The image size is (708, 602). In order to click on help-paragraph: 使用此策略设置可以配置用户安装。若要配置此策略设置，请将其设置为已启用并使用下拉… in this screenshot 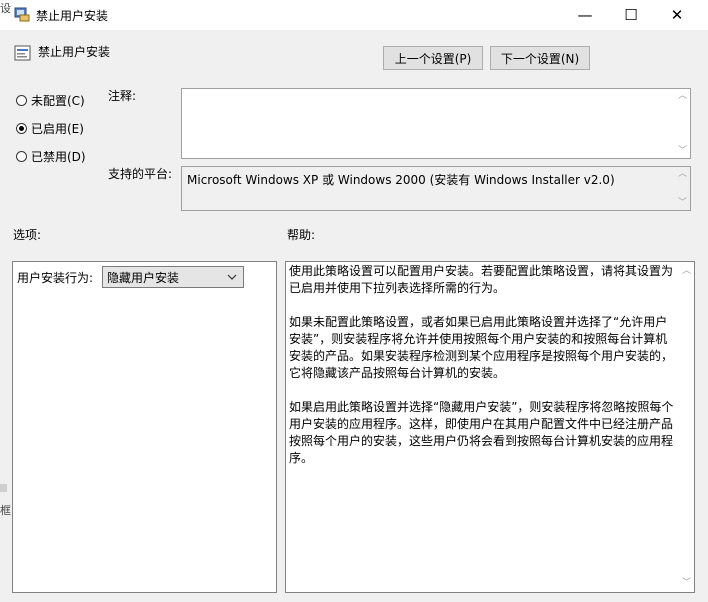, I will do `click(481, 279)`.